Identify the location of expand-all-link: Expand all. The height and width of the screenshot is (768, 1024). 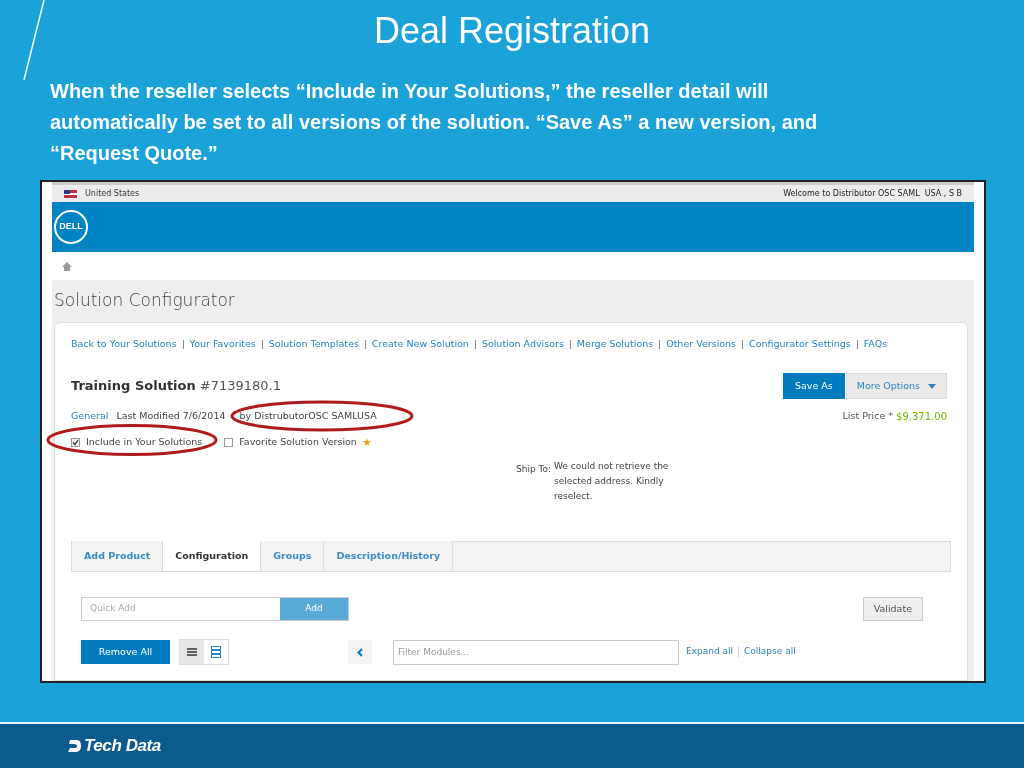
(710, 652).